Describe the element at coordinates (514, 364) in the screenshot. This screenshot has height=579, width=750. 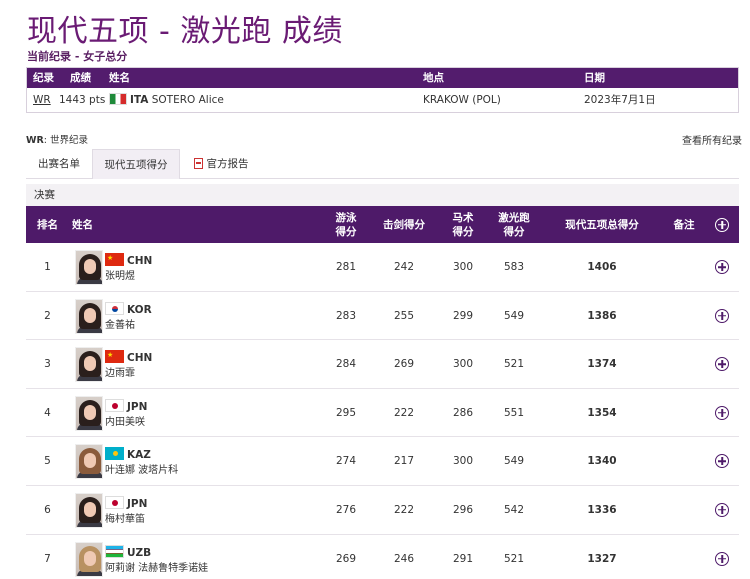
I see `row-laser-run: 521` at that location.